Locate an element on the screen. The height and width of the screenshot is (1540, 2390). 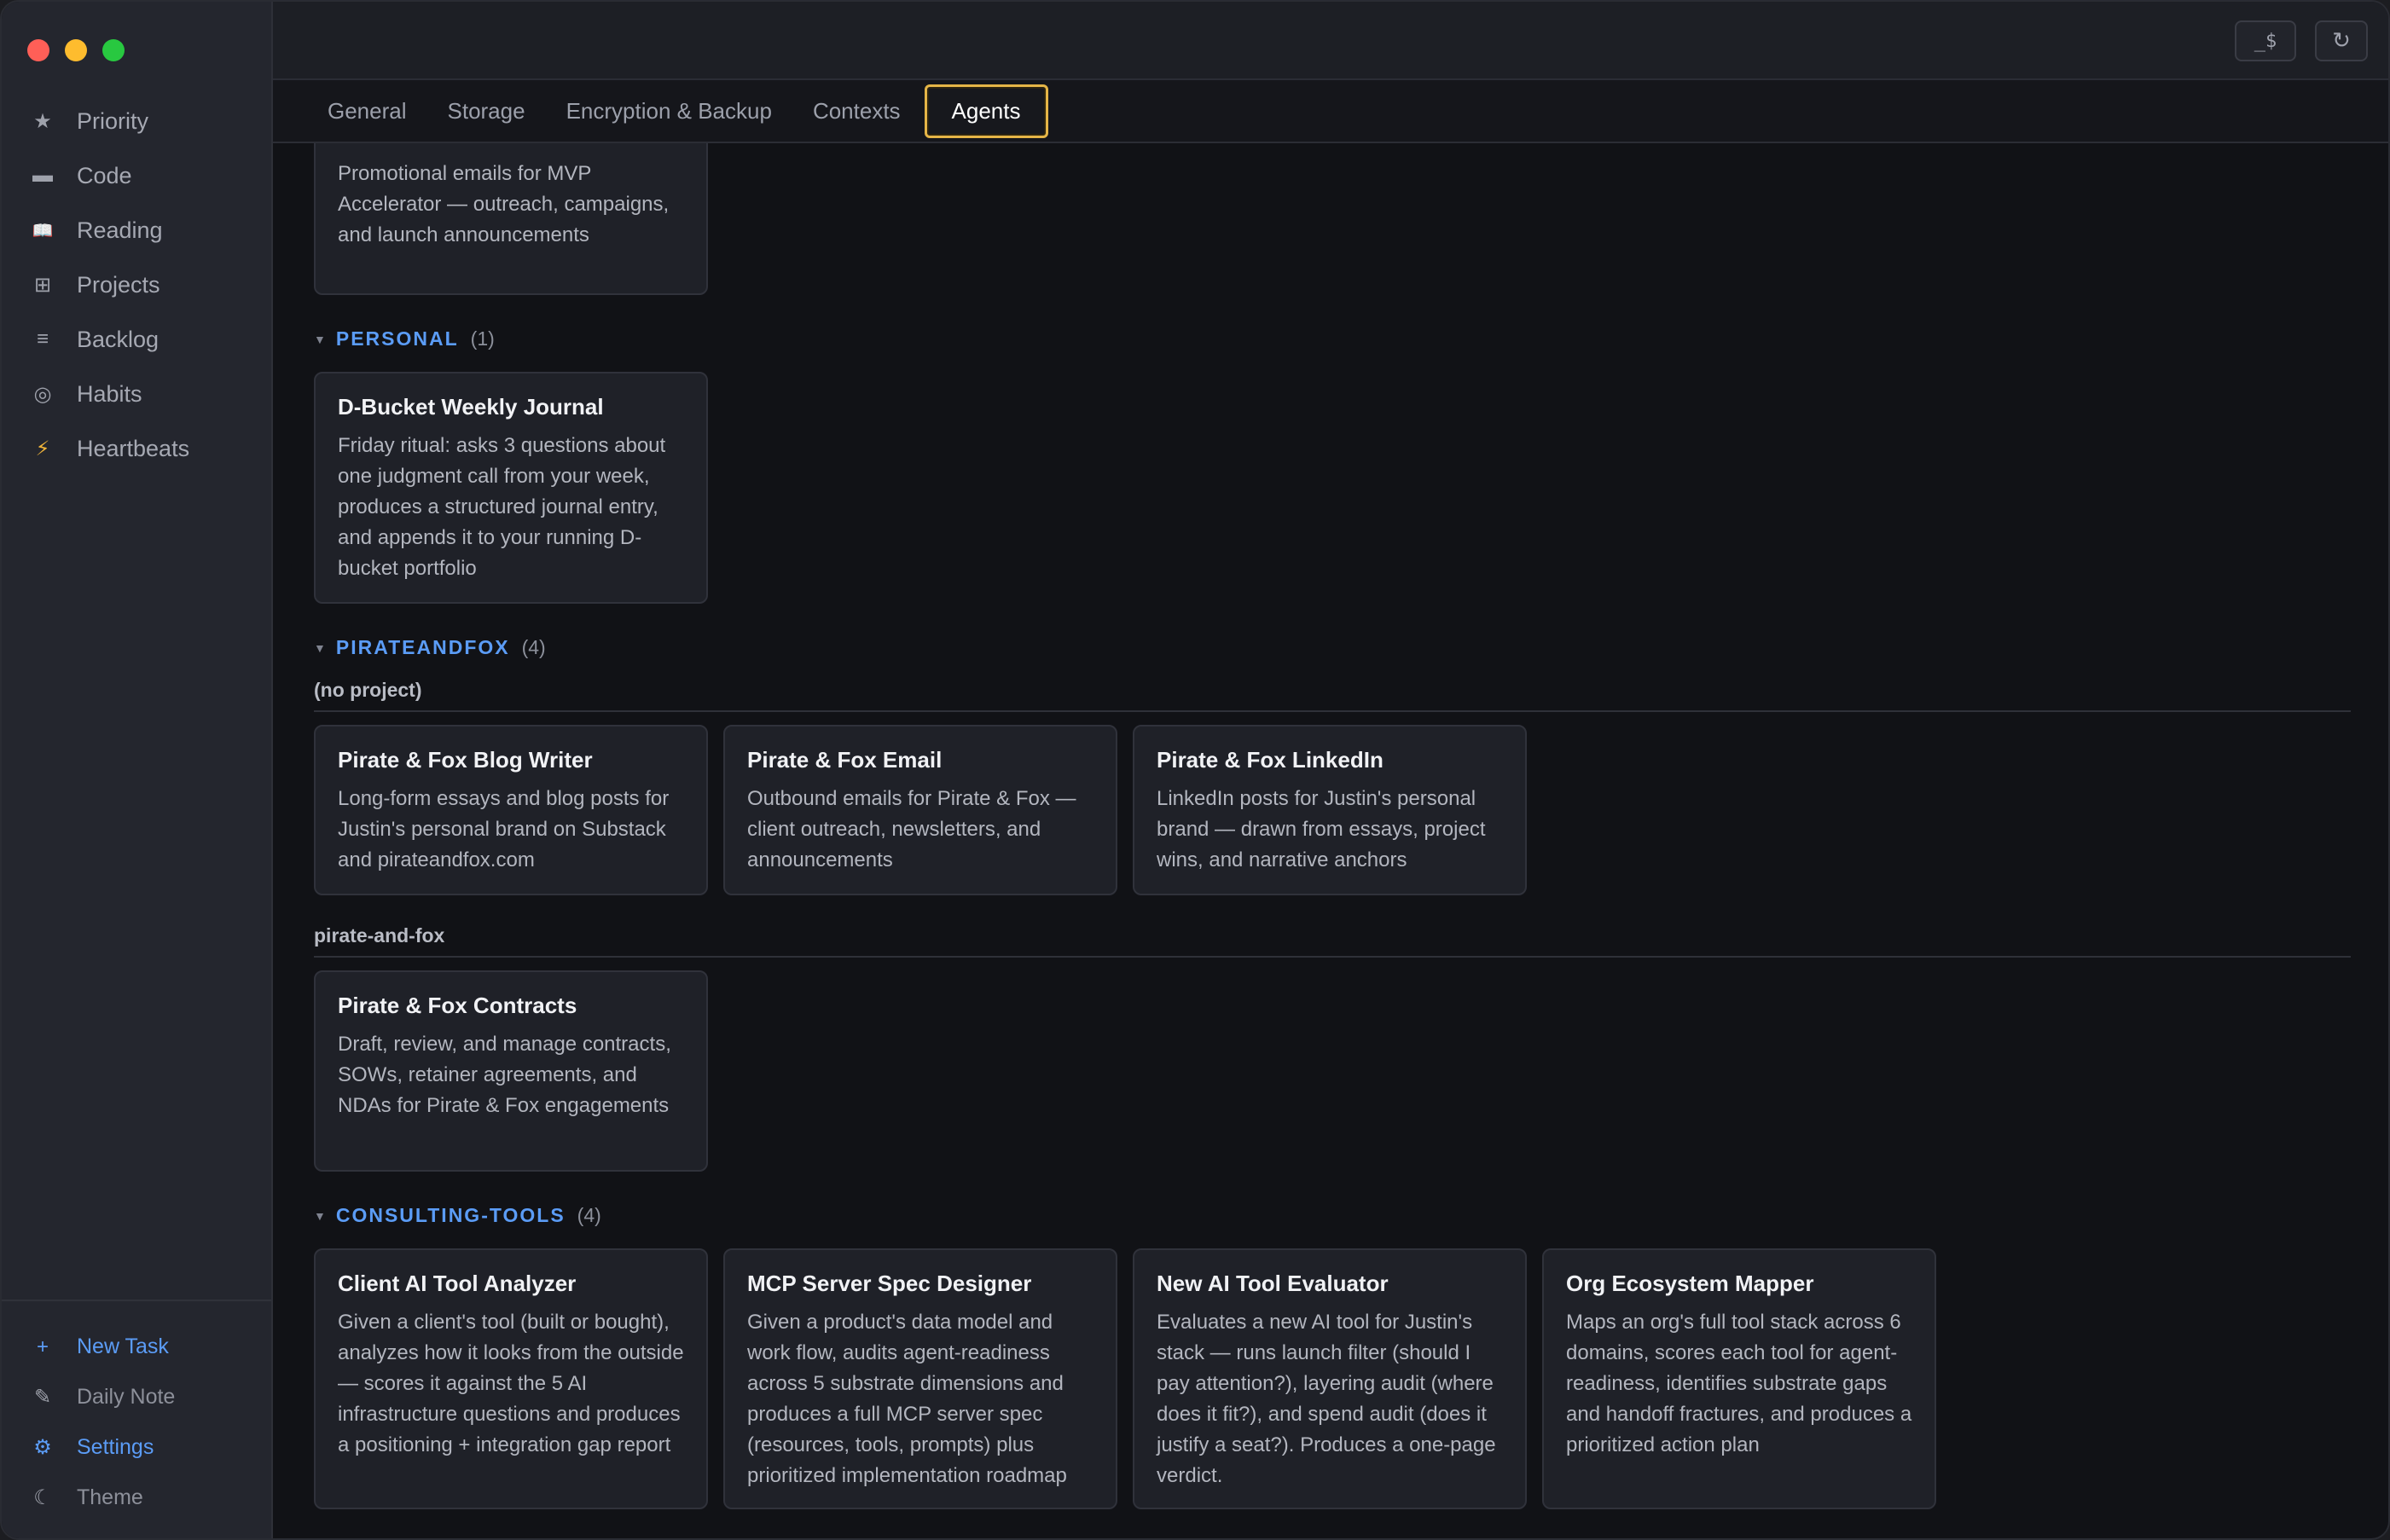
minimize-window-button is located at coordinates (76, 50).